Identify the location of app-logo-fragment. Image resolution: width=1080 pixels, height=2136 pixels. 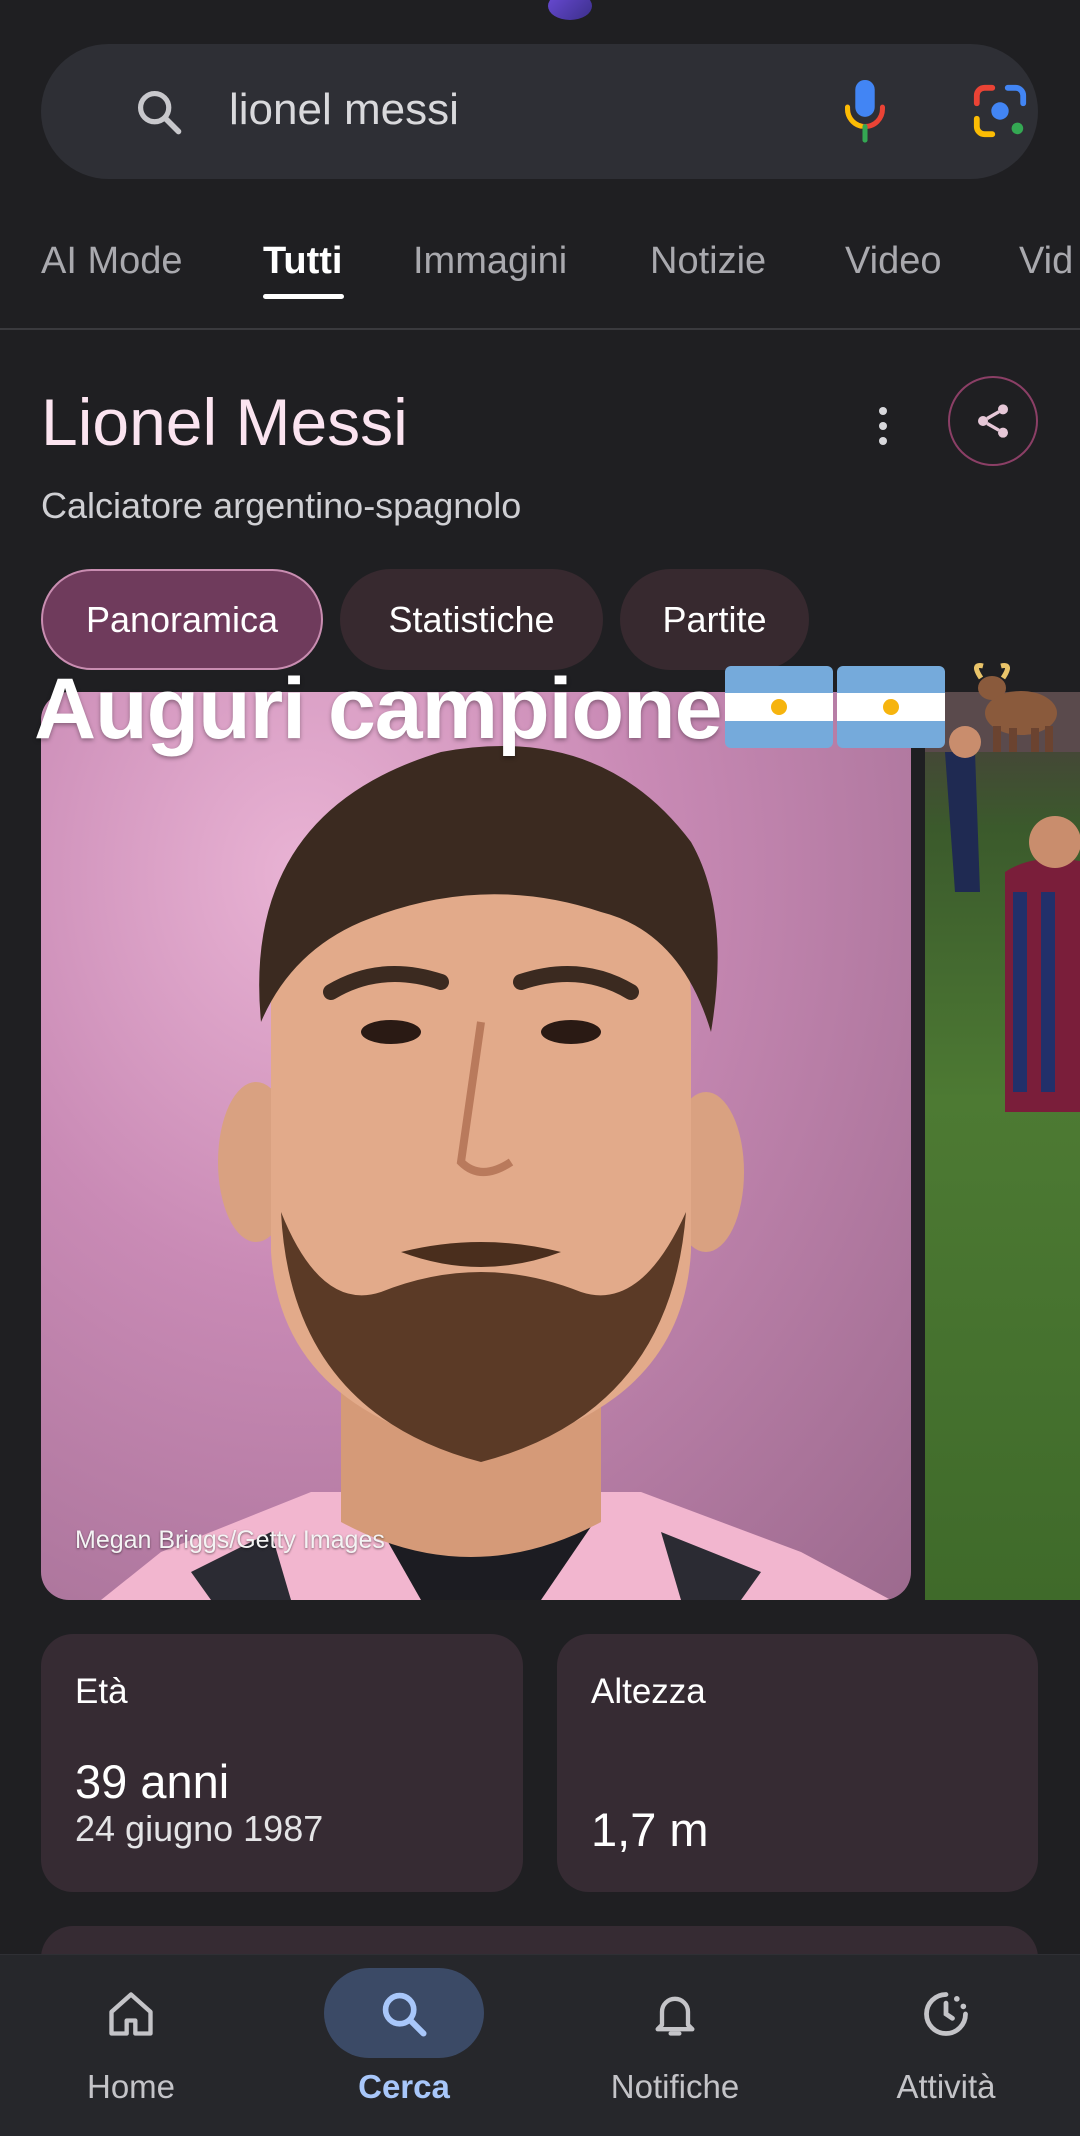
(570, 10).